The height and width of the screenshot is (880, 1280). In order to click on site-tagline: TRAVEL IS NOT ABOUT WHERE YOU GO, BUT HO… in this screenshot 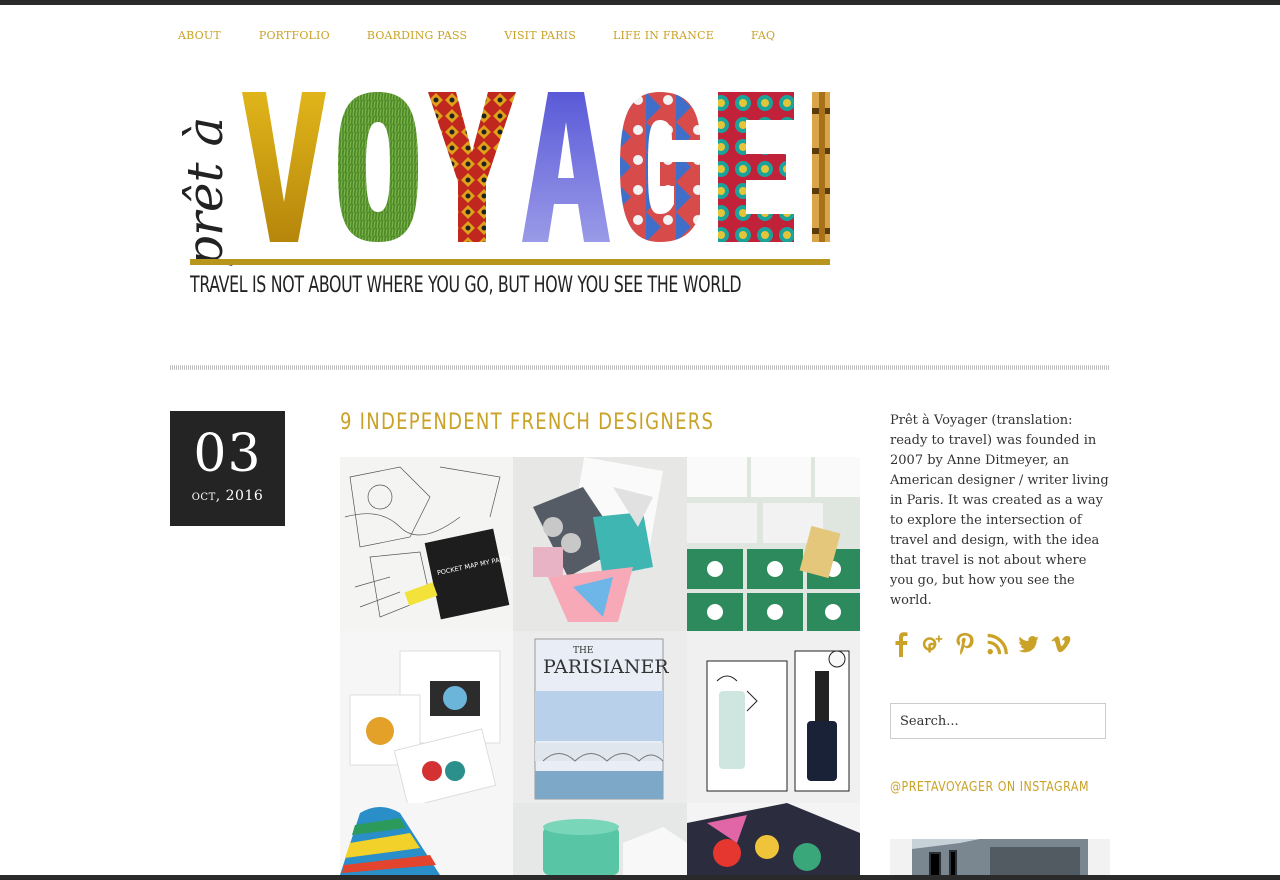, I will do `click(466, 285)`.